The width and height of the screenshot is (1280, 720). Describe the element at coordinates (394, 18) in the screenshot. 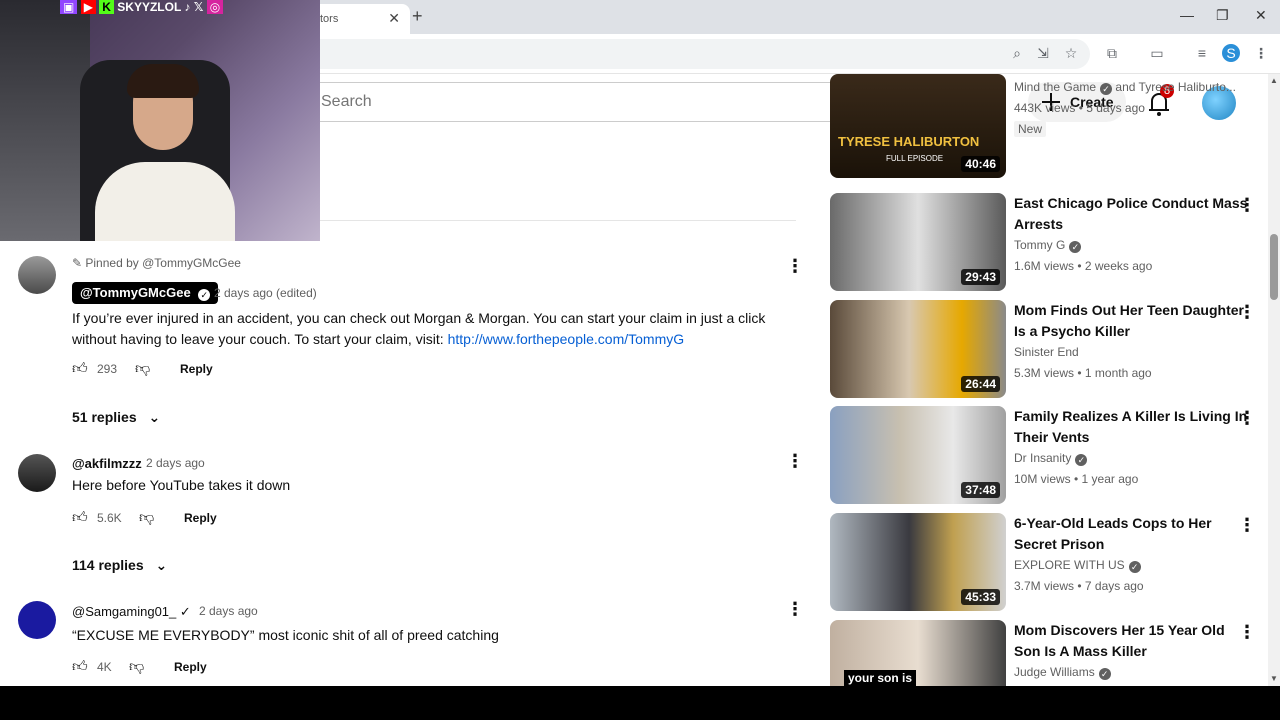

I see `tab-close-icon: ✕` at that location.